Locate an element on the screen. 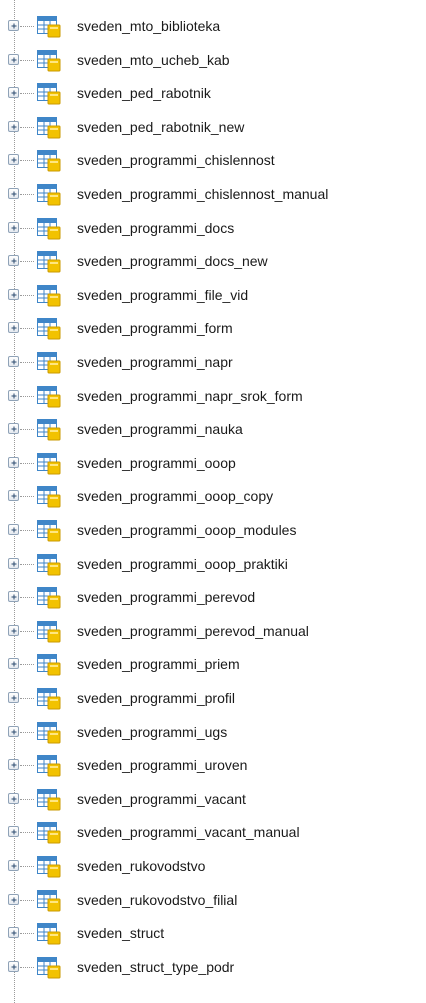  table-name-label: sveden_rukovodstvo_filial is located at coordinates (157, 899).